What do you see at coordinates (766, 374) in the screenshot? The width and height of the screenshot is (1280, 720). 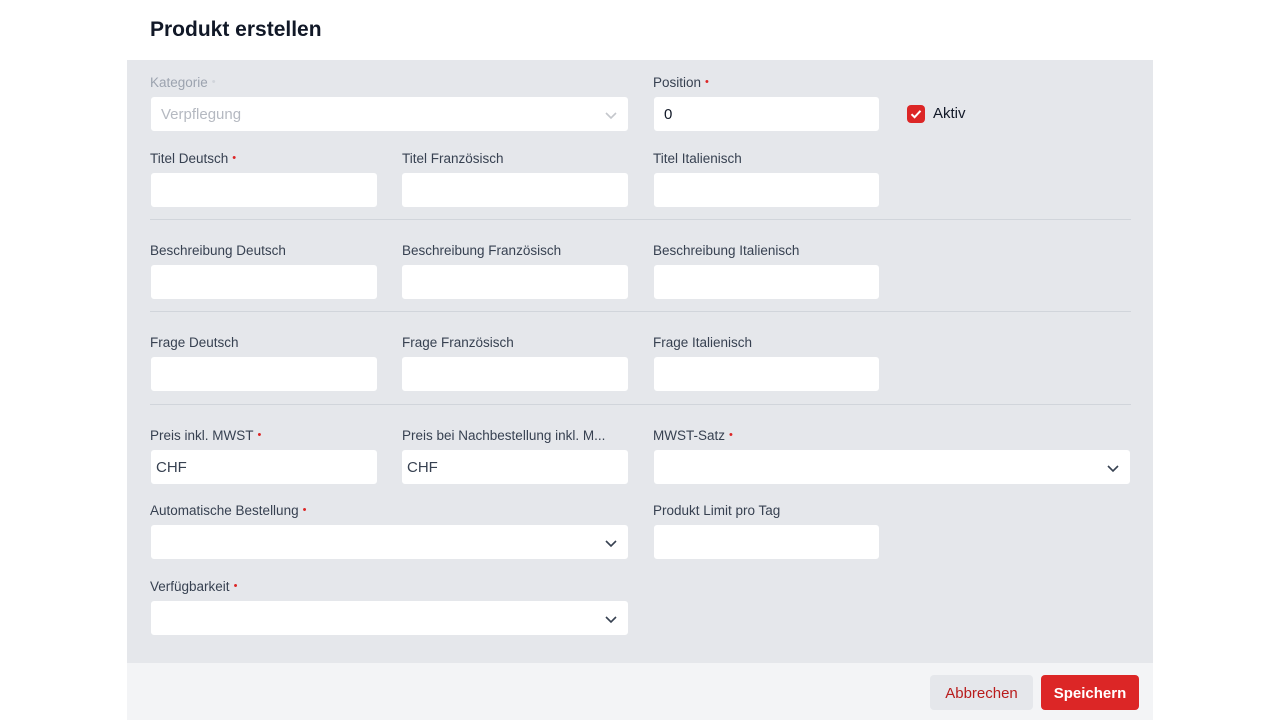 I see `question-it-input` at bounding box center [766, 374].